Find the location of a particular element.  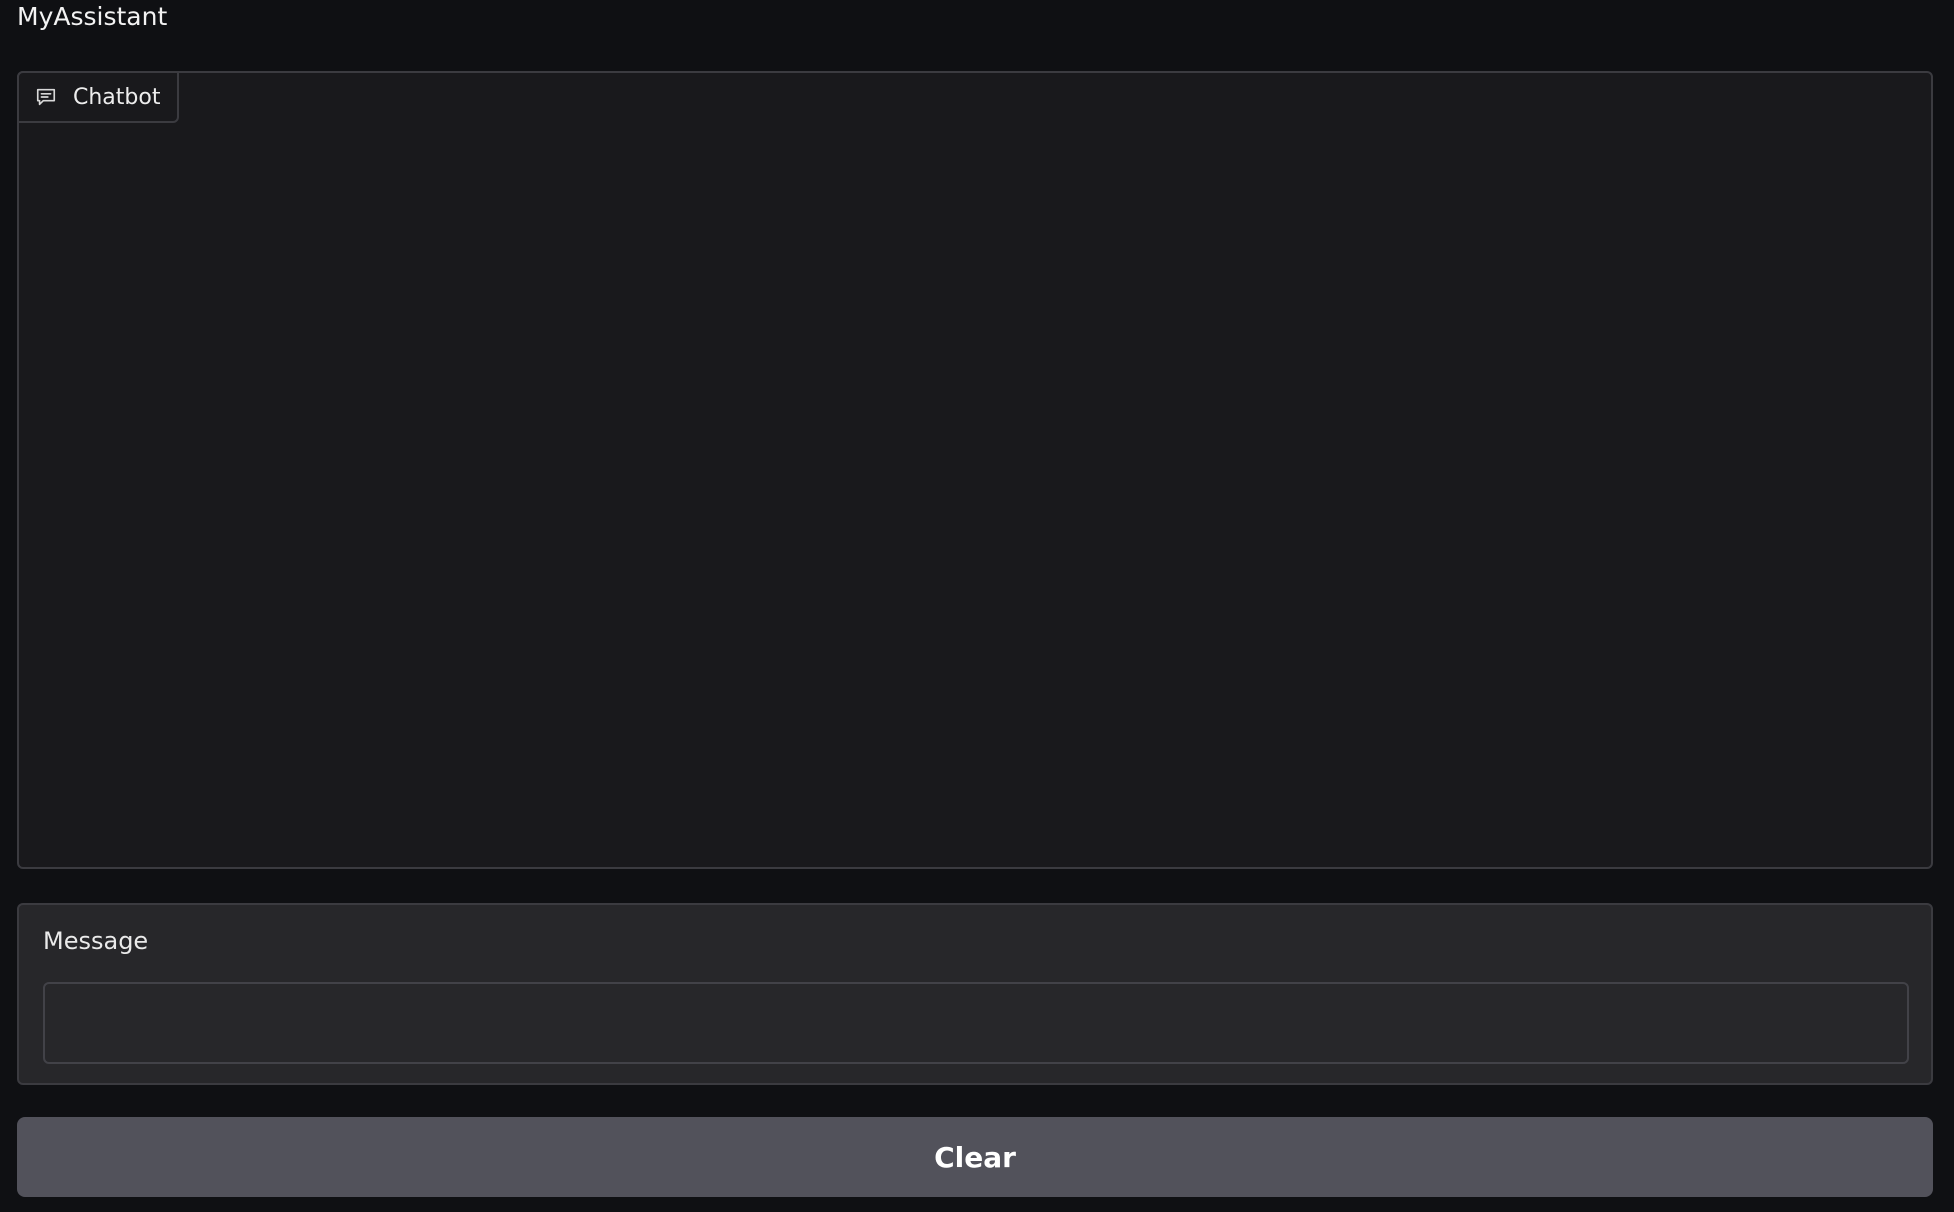

chatbot-label-tab: Chatbot is located at coordinates (98, 97).